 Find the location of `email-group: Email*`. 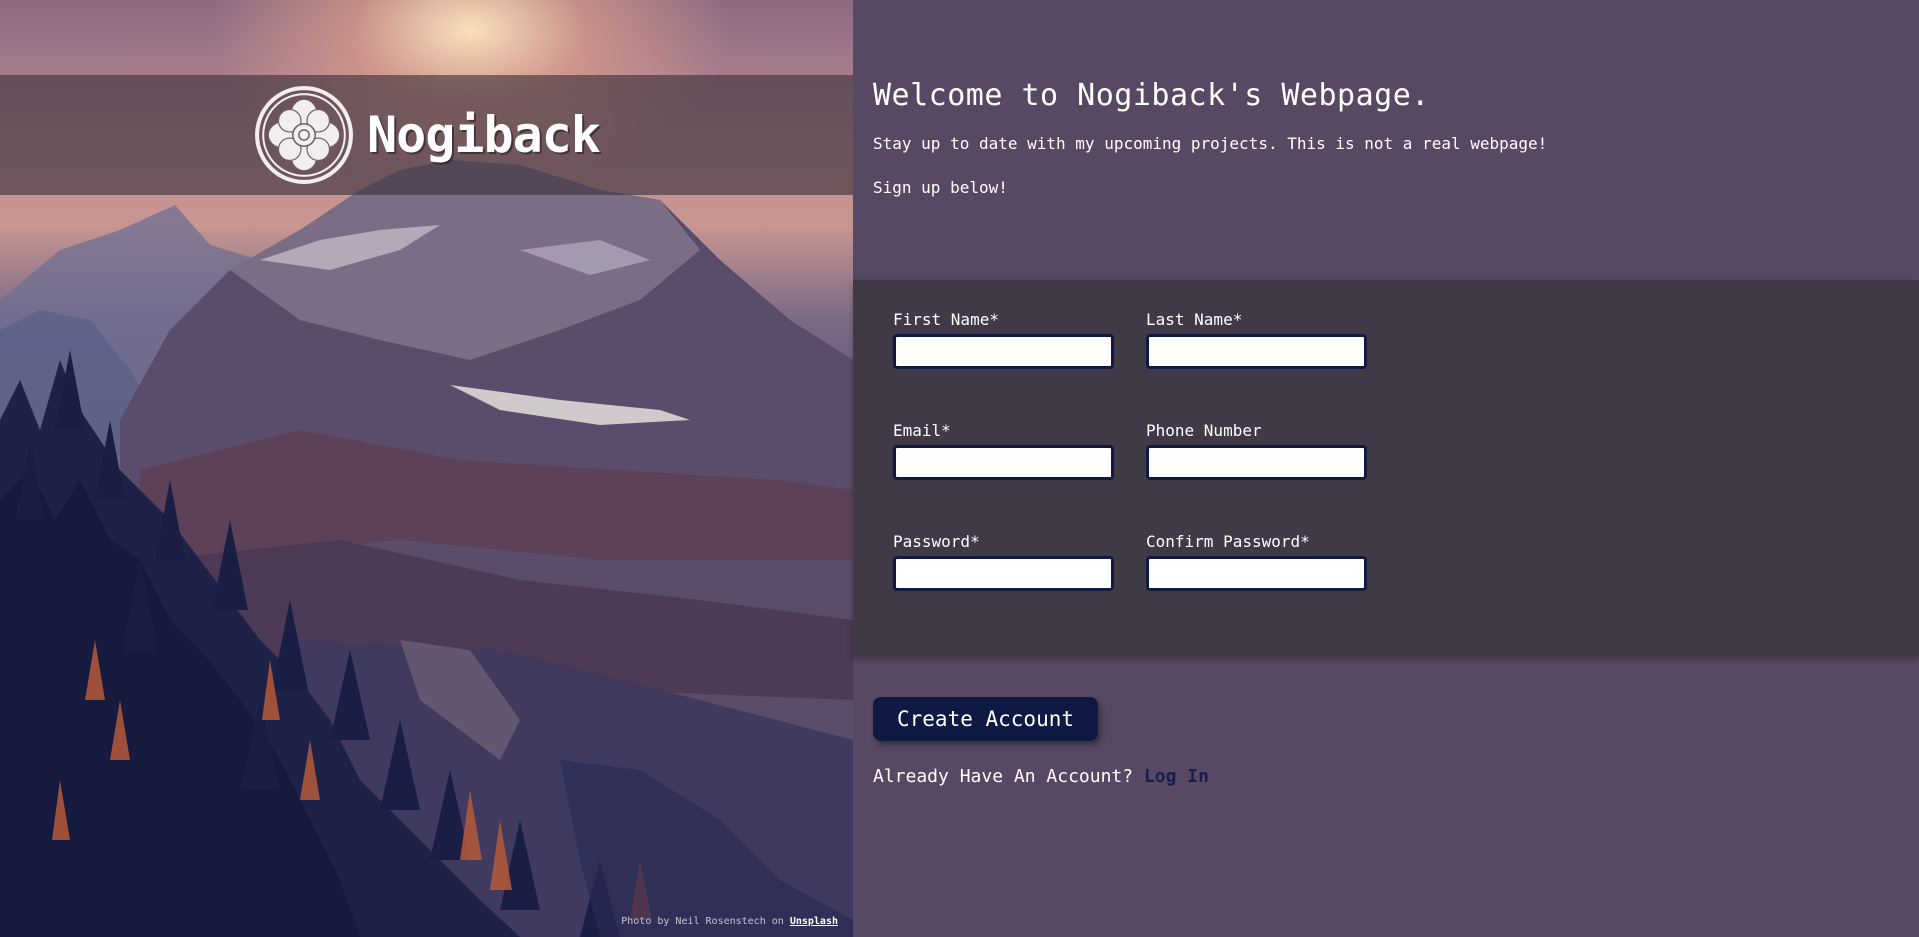

email-group: Email* is located at coordinates (1003, 450).